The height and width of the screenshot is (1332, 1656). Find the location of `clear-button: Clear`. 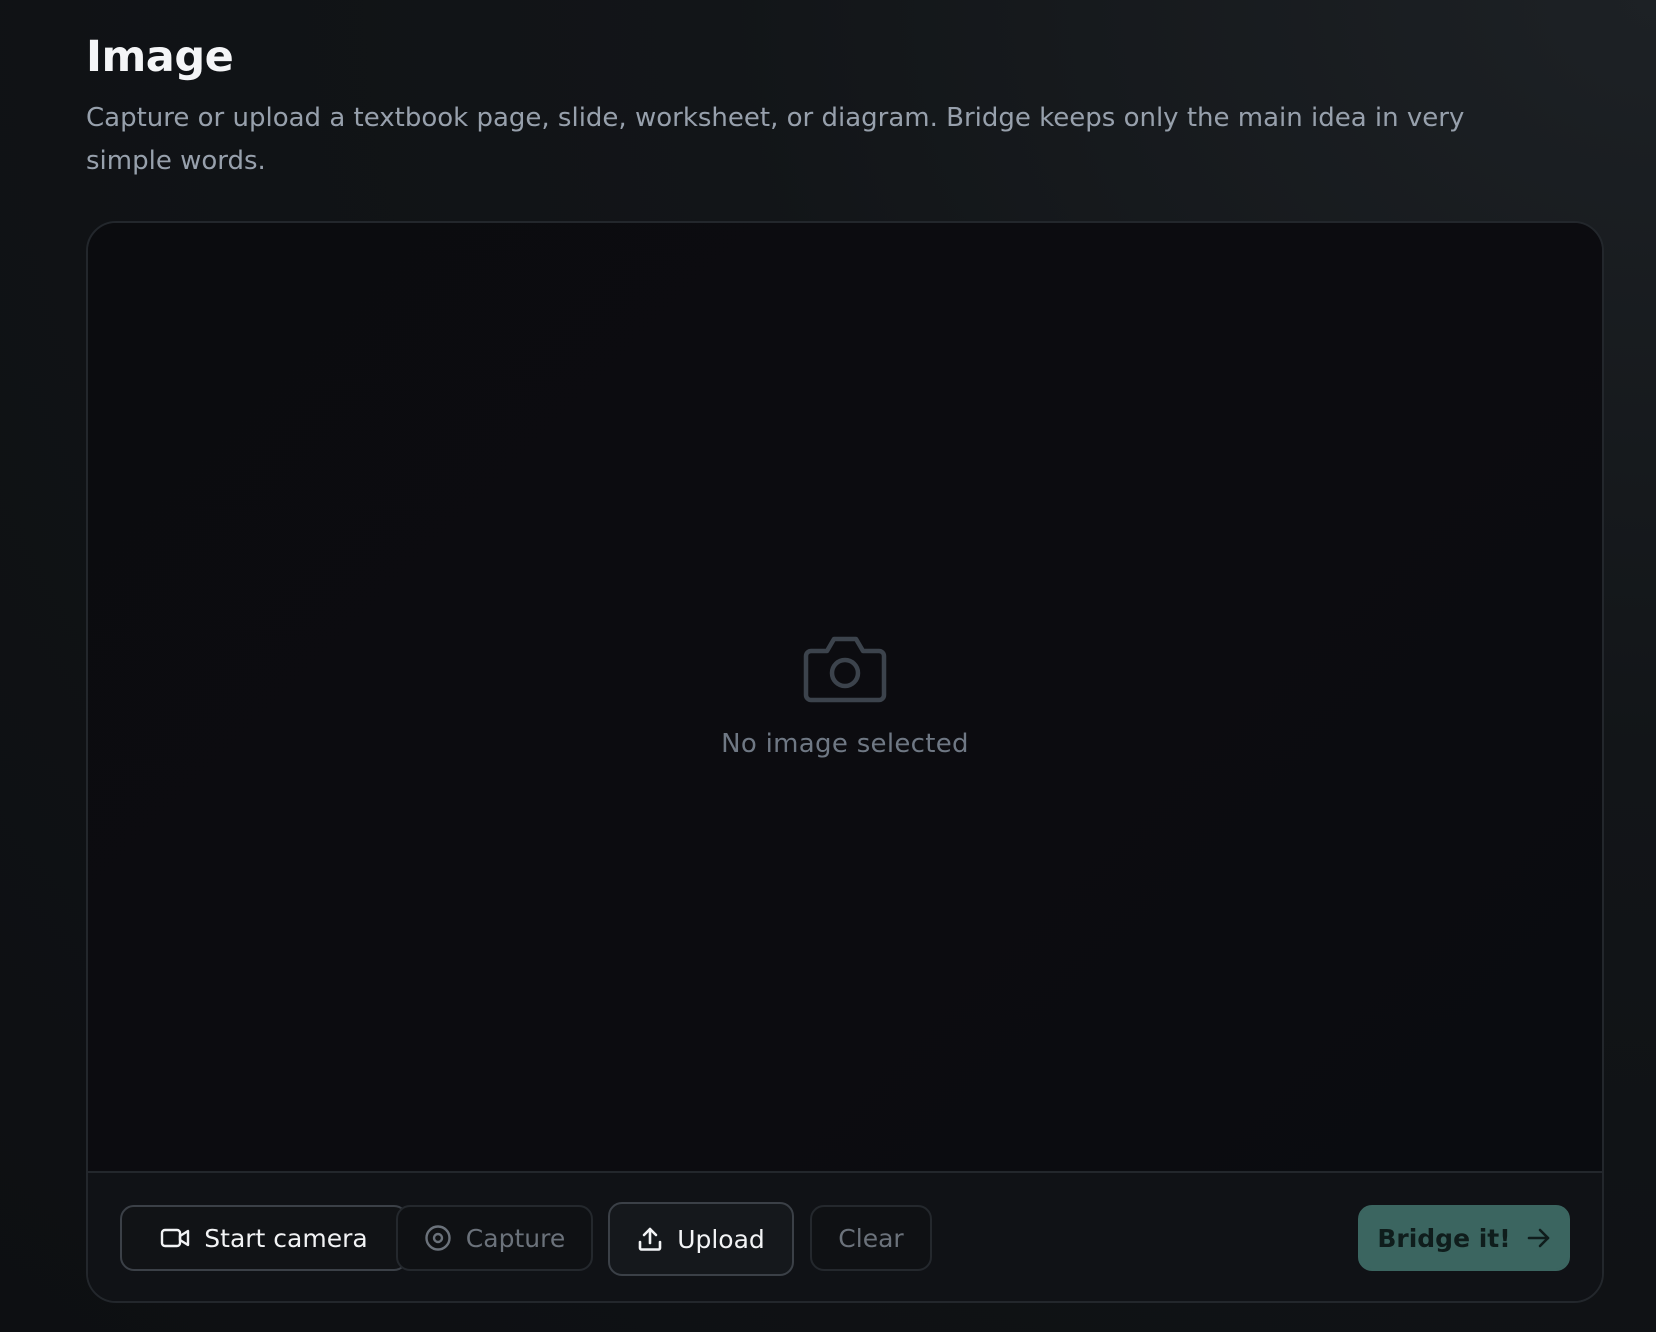

clear-button: Clear is located at coordinates (871, 1238).